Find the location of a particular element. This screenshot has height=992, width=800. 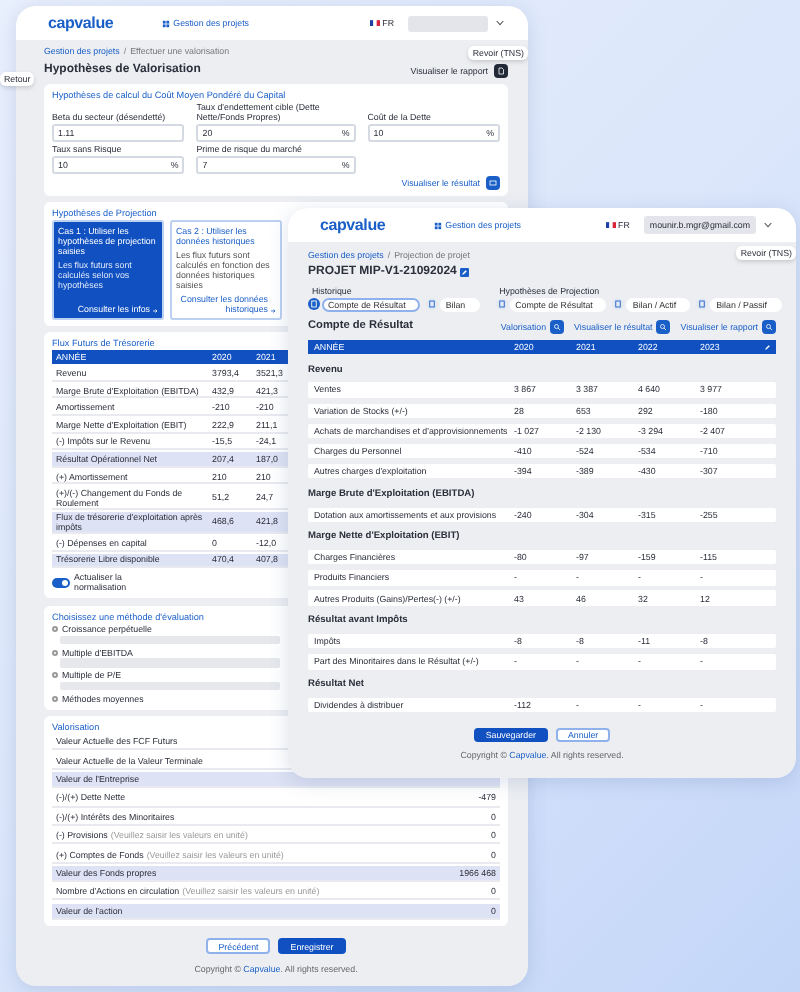

user-field is located at coordinates (448, 23).